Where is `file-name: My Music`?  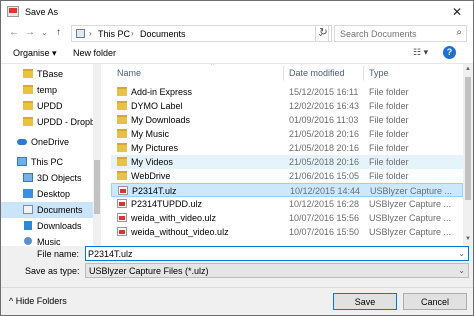 file-name: My Music is located at coordinates (150, 134).